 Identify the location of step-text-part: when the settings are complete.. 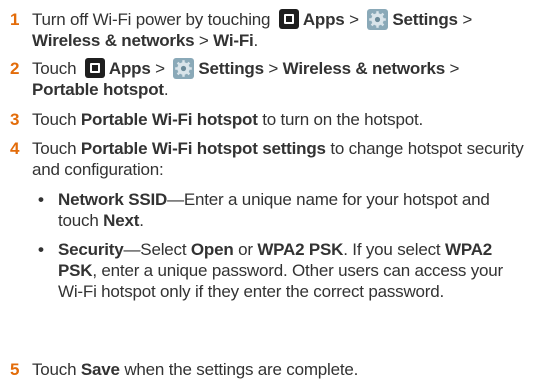
(241, 369).